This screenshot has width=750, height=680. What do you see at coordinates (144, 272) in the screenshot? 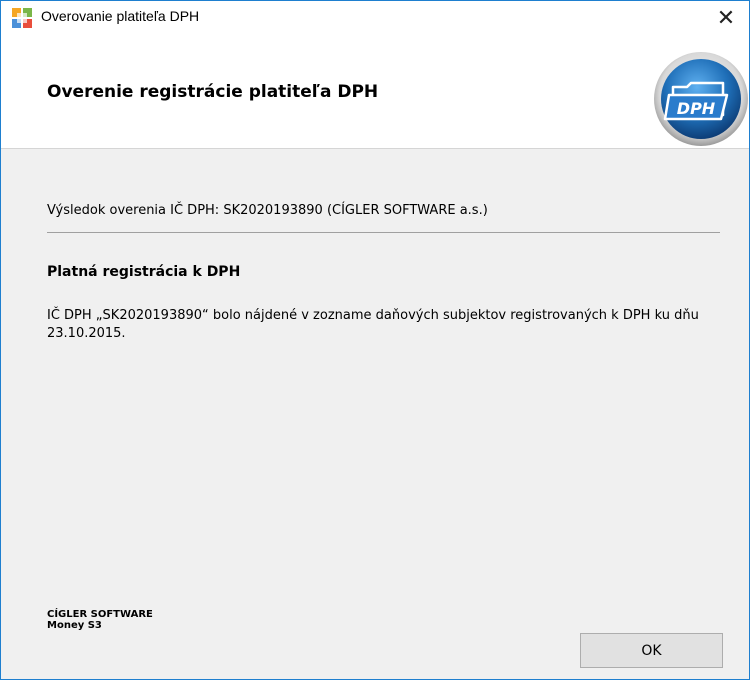
I see `registration-status-heading: Platná registrácia k DPH` at bounding box center [144, 272].